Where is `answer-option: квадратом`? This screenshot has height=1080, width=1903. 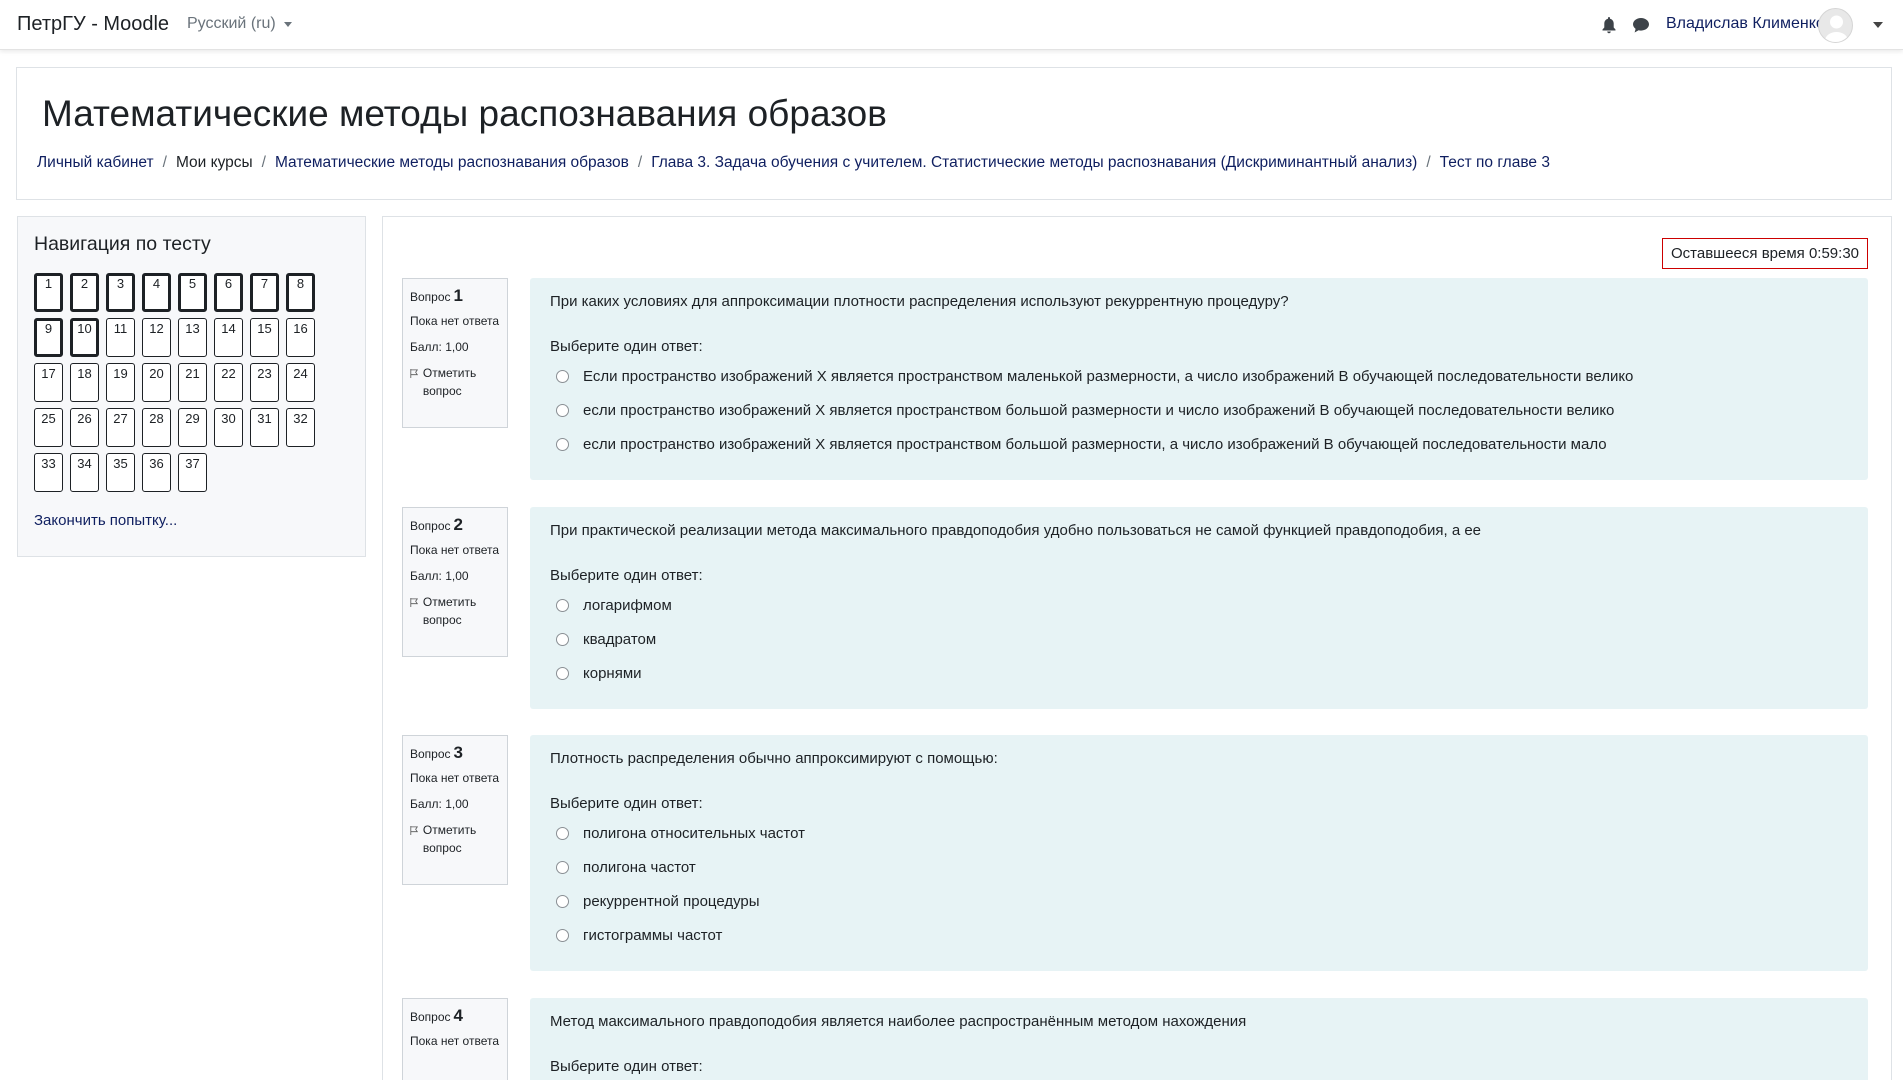 answer-option: квадратом is located at coordinates (1199, 639).